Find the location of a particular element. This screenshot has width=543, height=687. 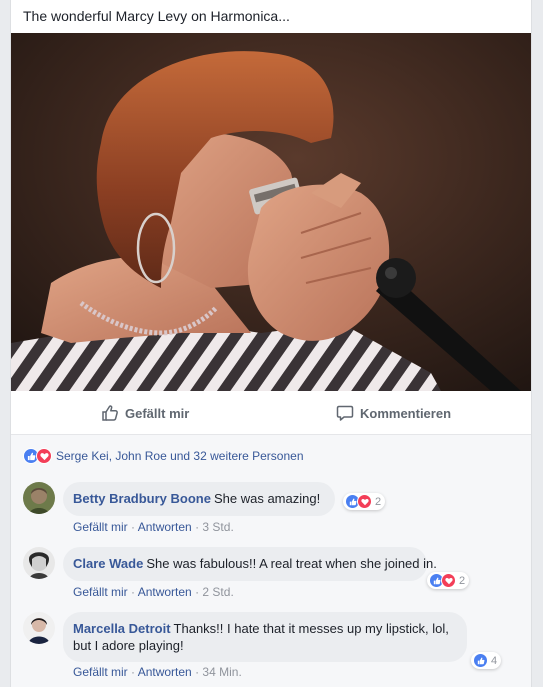

like-icon is located at coordinates (480, 660).